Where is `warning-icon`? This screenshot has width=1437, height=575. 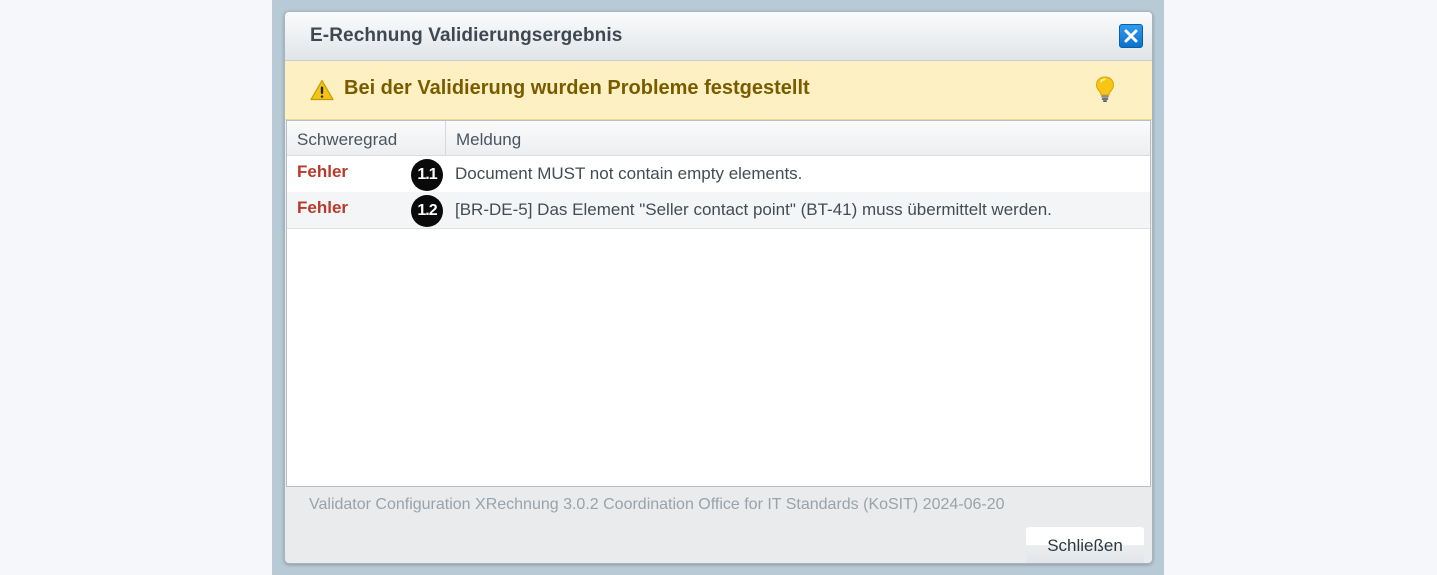
warning-icon is located at coordinates (322, 90).